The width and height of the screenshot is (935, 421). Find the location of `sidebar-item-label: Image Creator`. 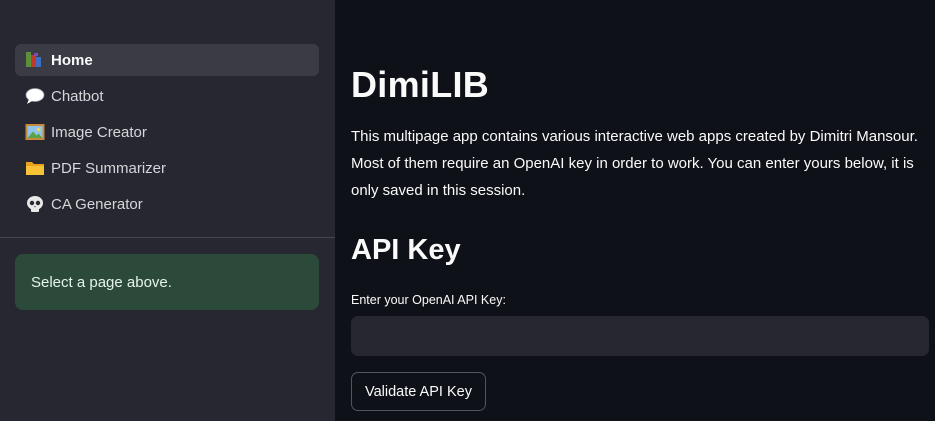

sidebar-item-label: Image Creator is located at coordinates (99, 132).